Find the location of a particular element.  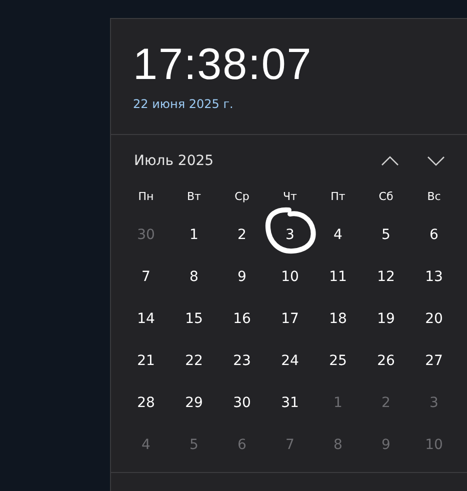

calendar-day: 5 is located at coordinates (386, 235).